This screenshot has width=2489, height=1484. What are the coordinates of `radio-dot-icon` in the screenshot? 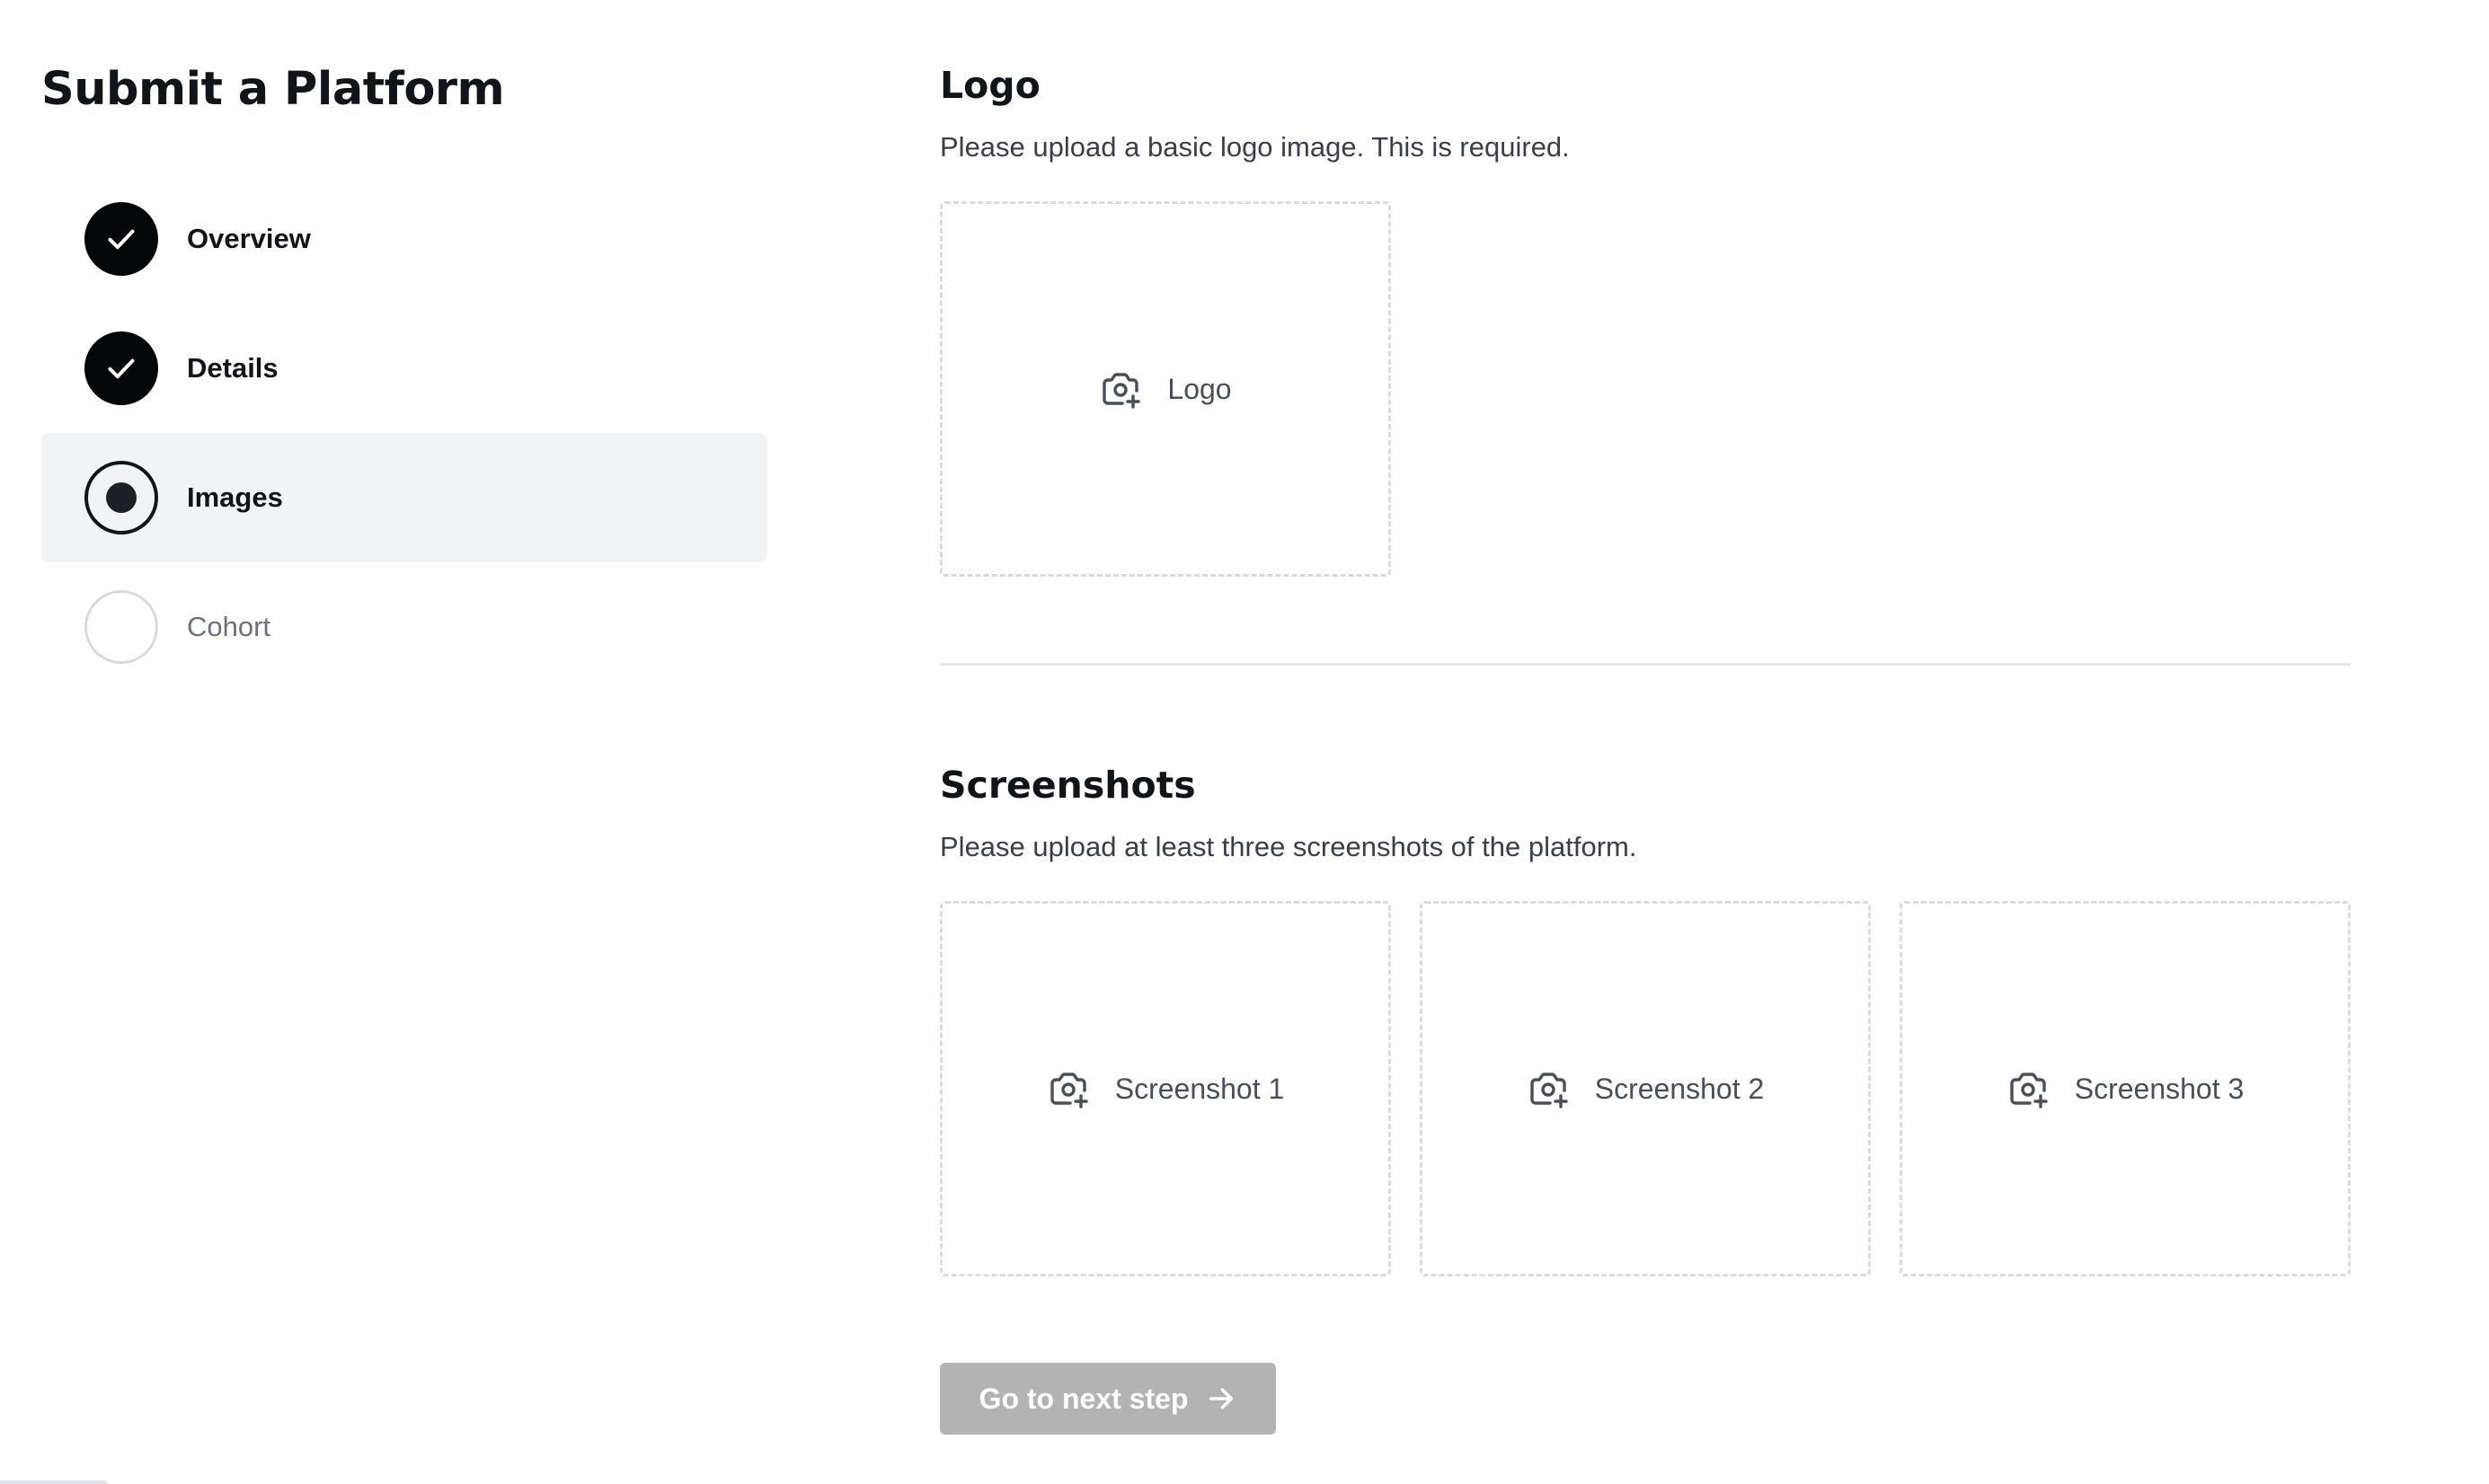 It's located at (121, 497).